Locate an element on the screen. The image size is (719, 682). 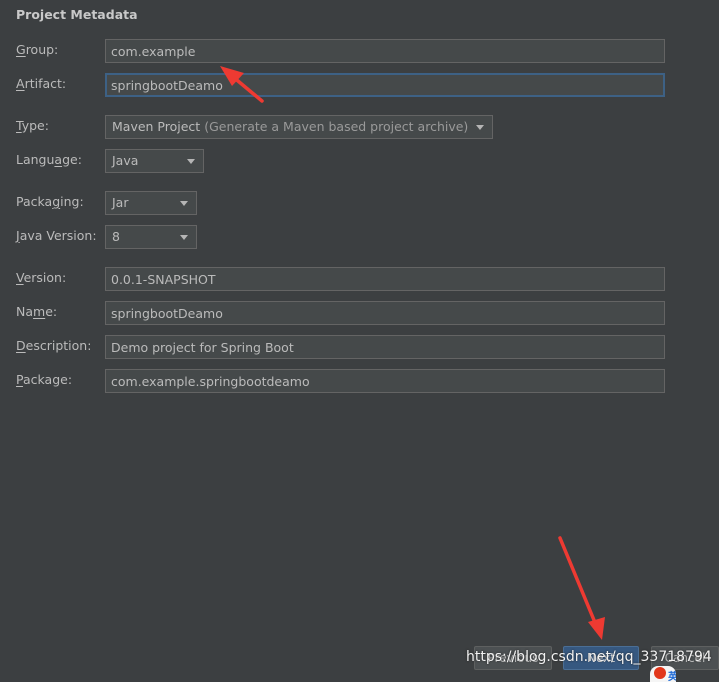
java-version-value: 8 is located at coordinates (116, 236).